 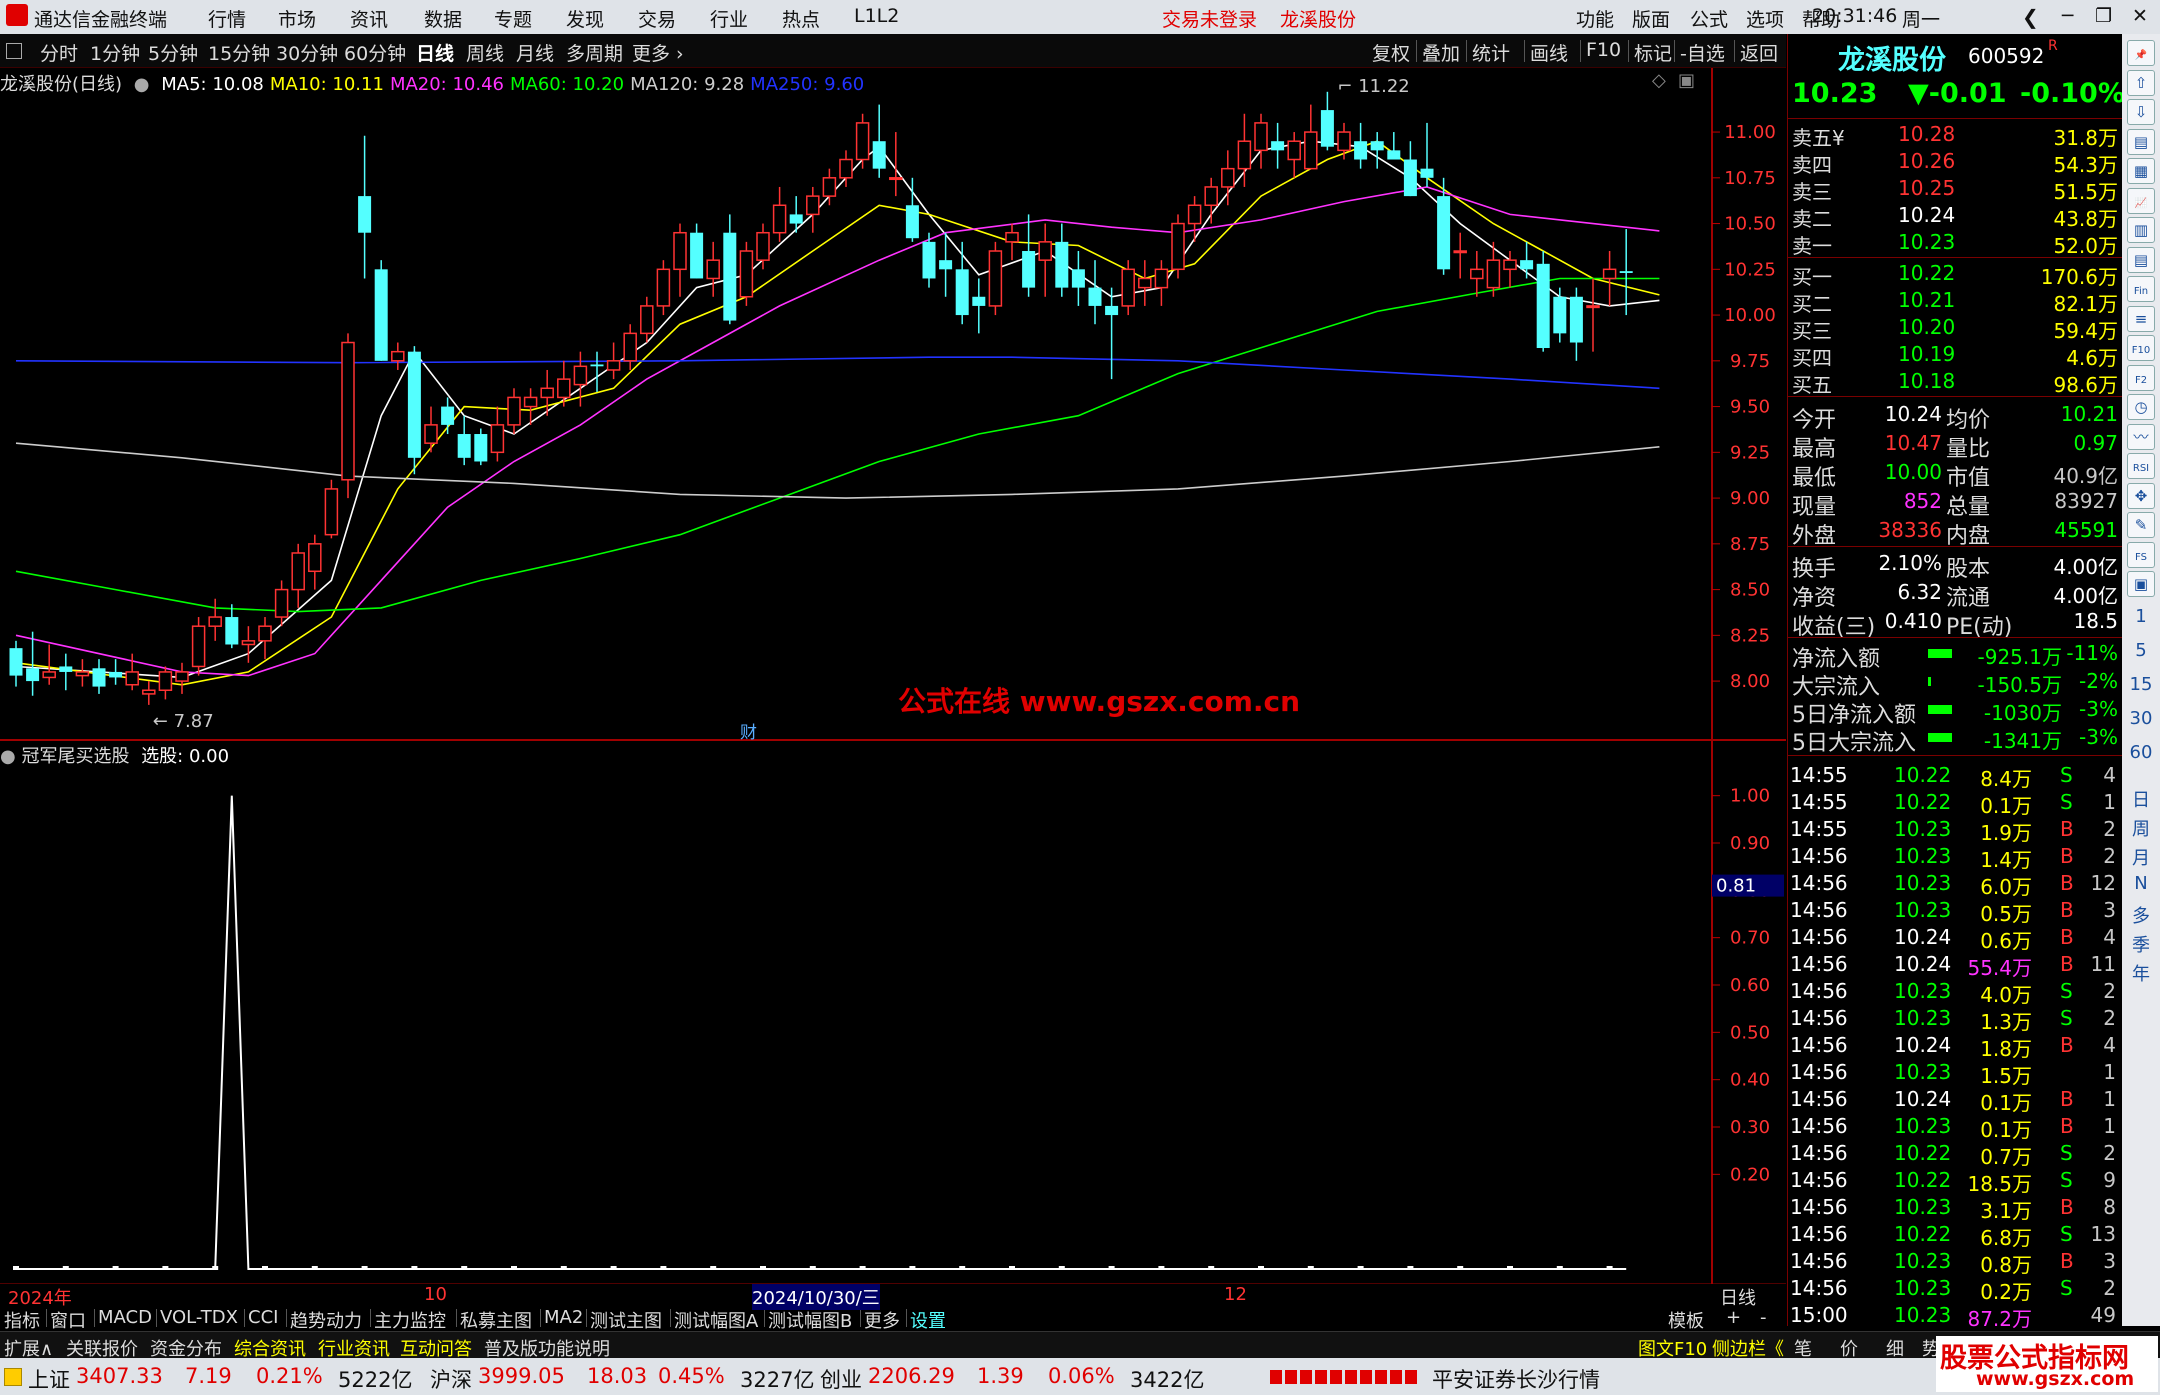 I want to click on bid-row: 买五 10.18 98.6万, so click(x=1955, y=382).